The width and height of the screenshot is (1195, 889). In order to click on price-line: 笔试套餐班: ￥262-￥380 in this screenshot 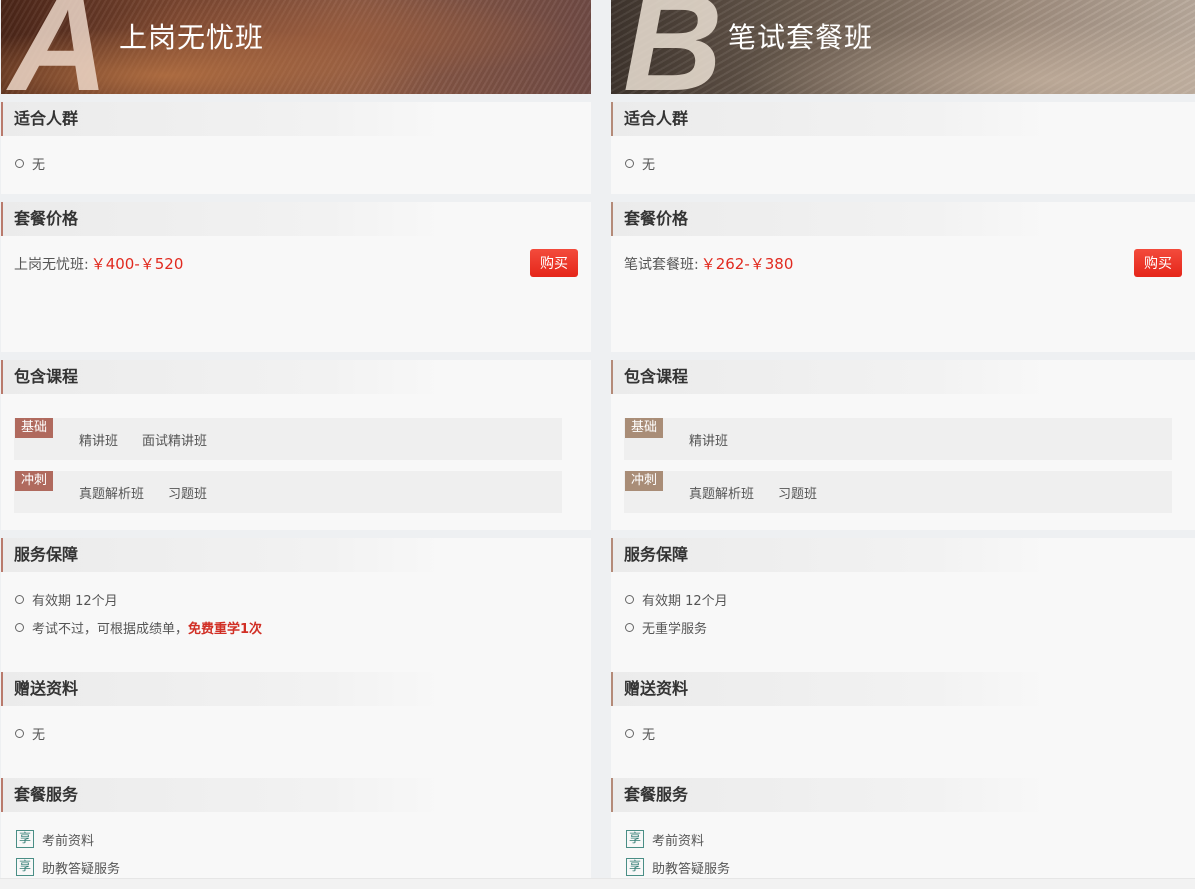, I will do `click(903, 264)`.